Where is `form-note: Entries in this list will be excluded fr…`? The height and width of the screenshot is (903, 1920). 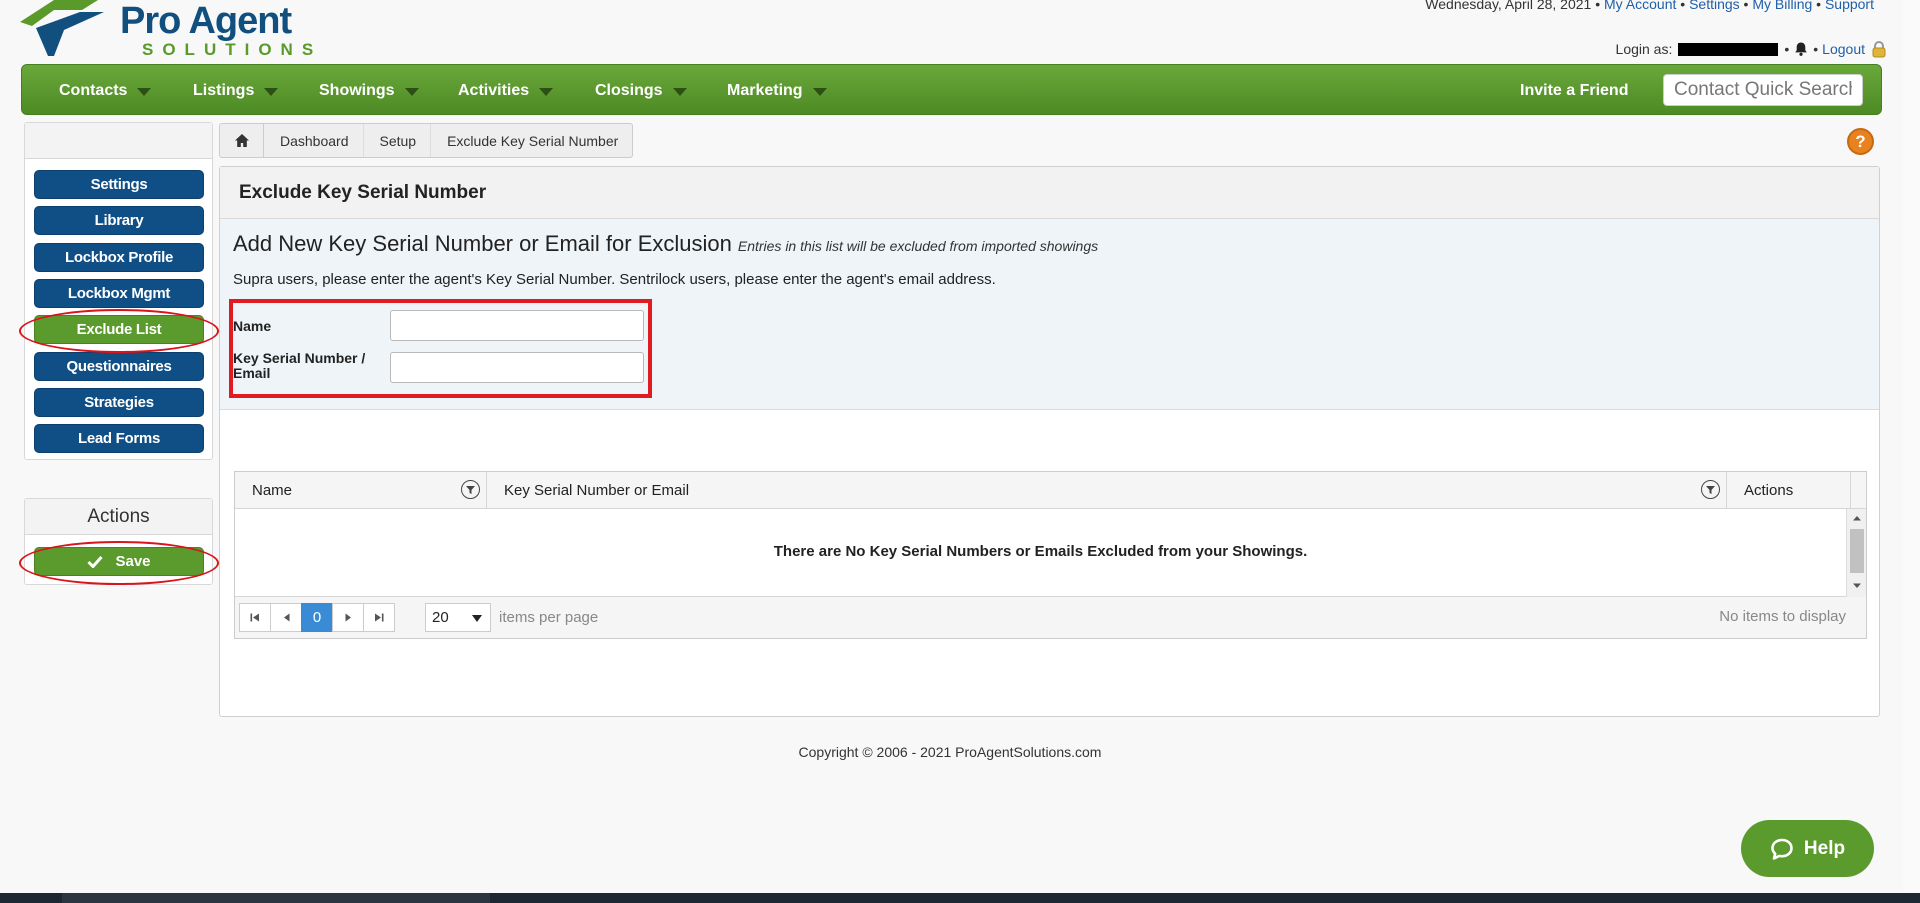 form-note: Entries in this list will be excluded fr… is located at coordinates (918, 246).